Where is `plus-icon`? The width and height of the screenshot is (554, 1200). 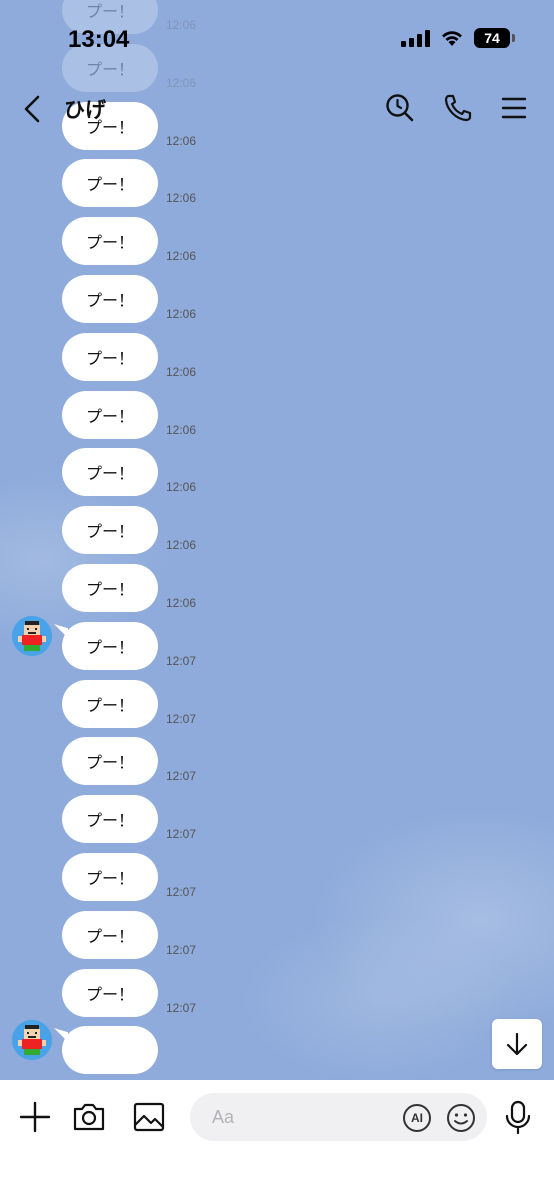
plus-icon is located at coordinates (35, 1117).